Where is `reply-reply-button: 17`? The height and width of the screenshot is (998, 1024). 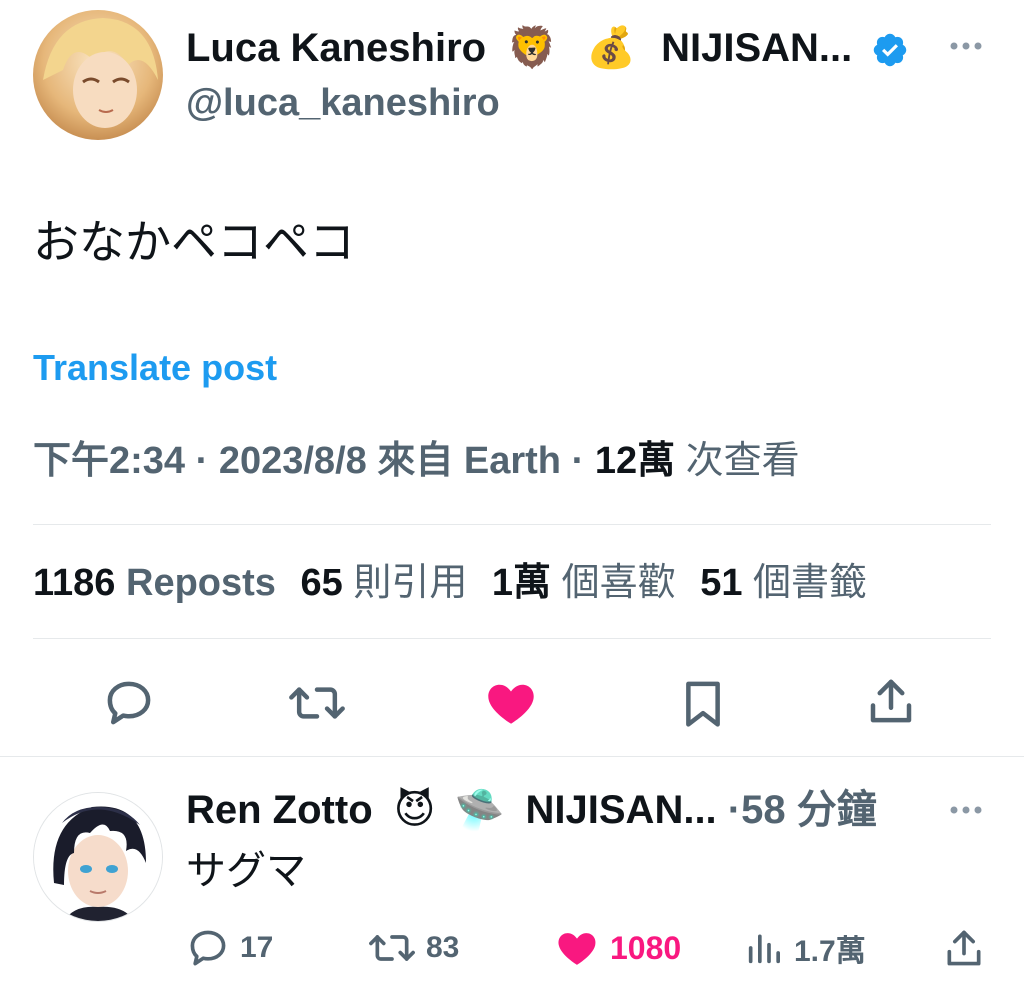 reply-reply-button: 17 is located at coordinates (229, 948).